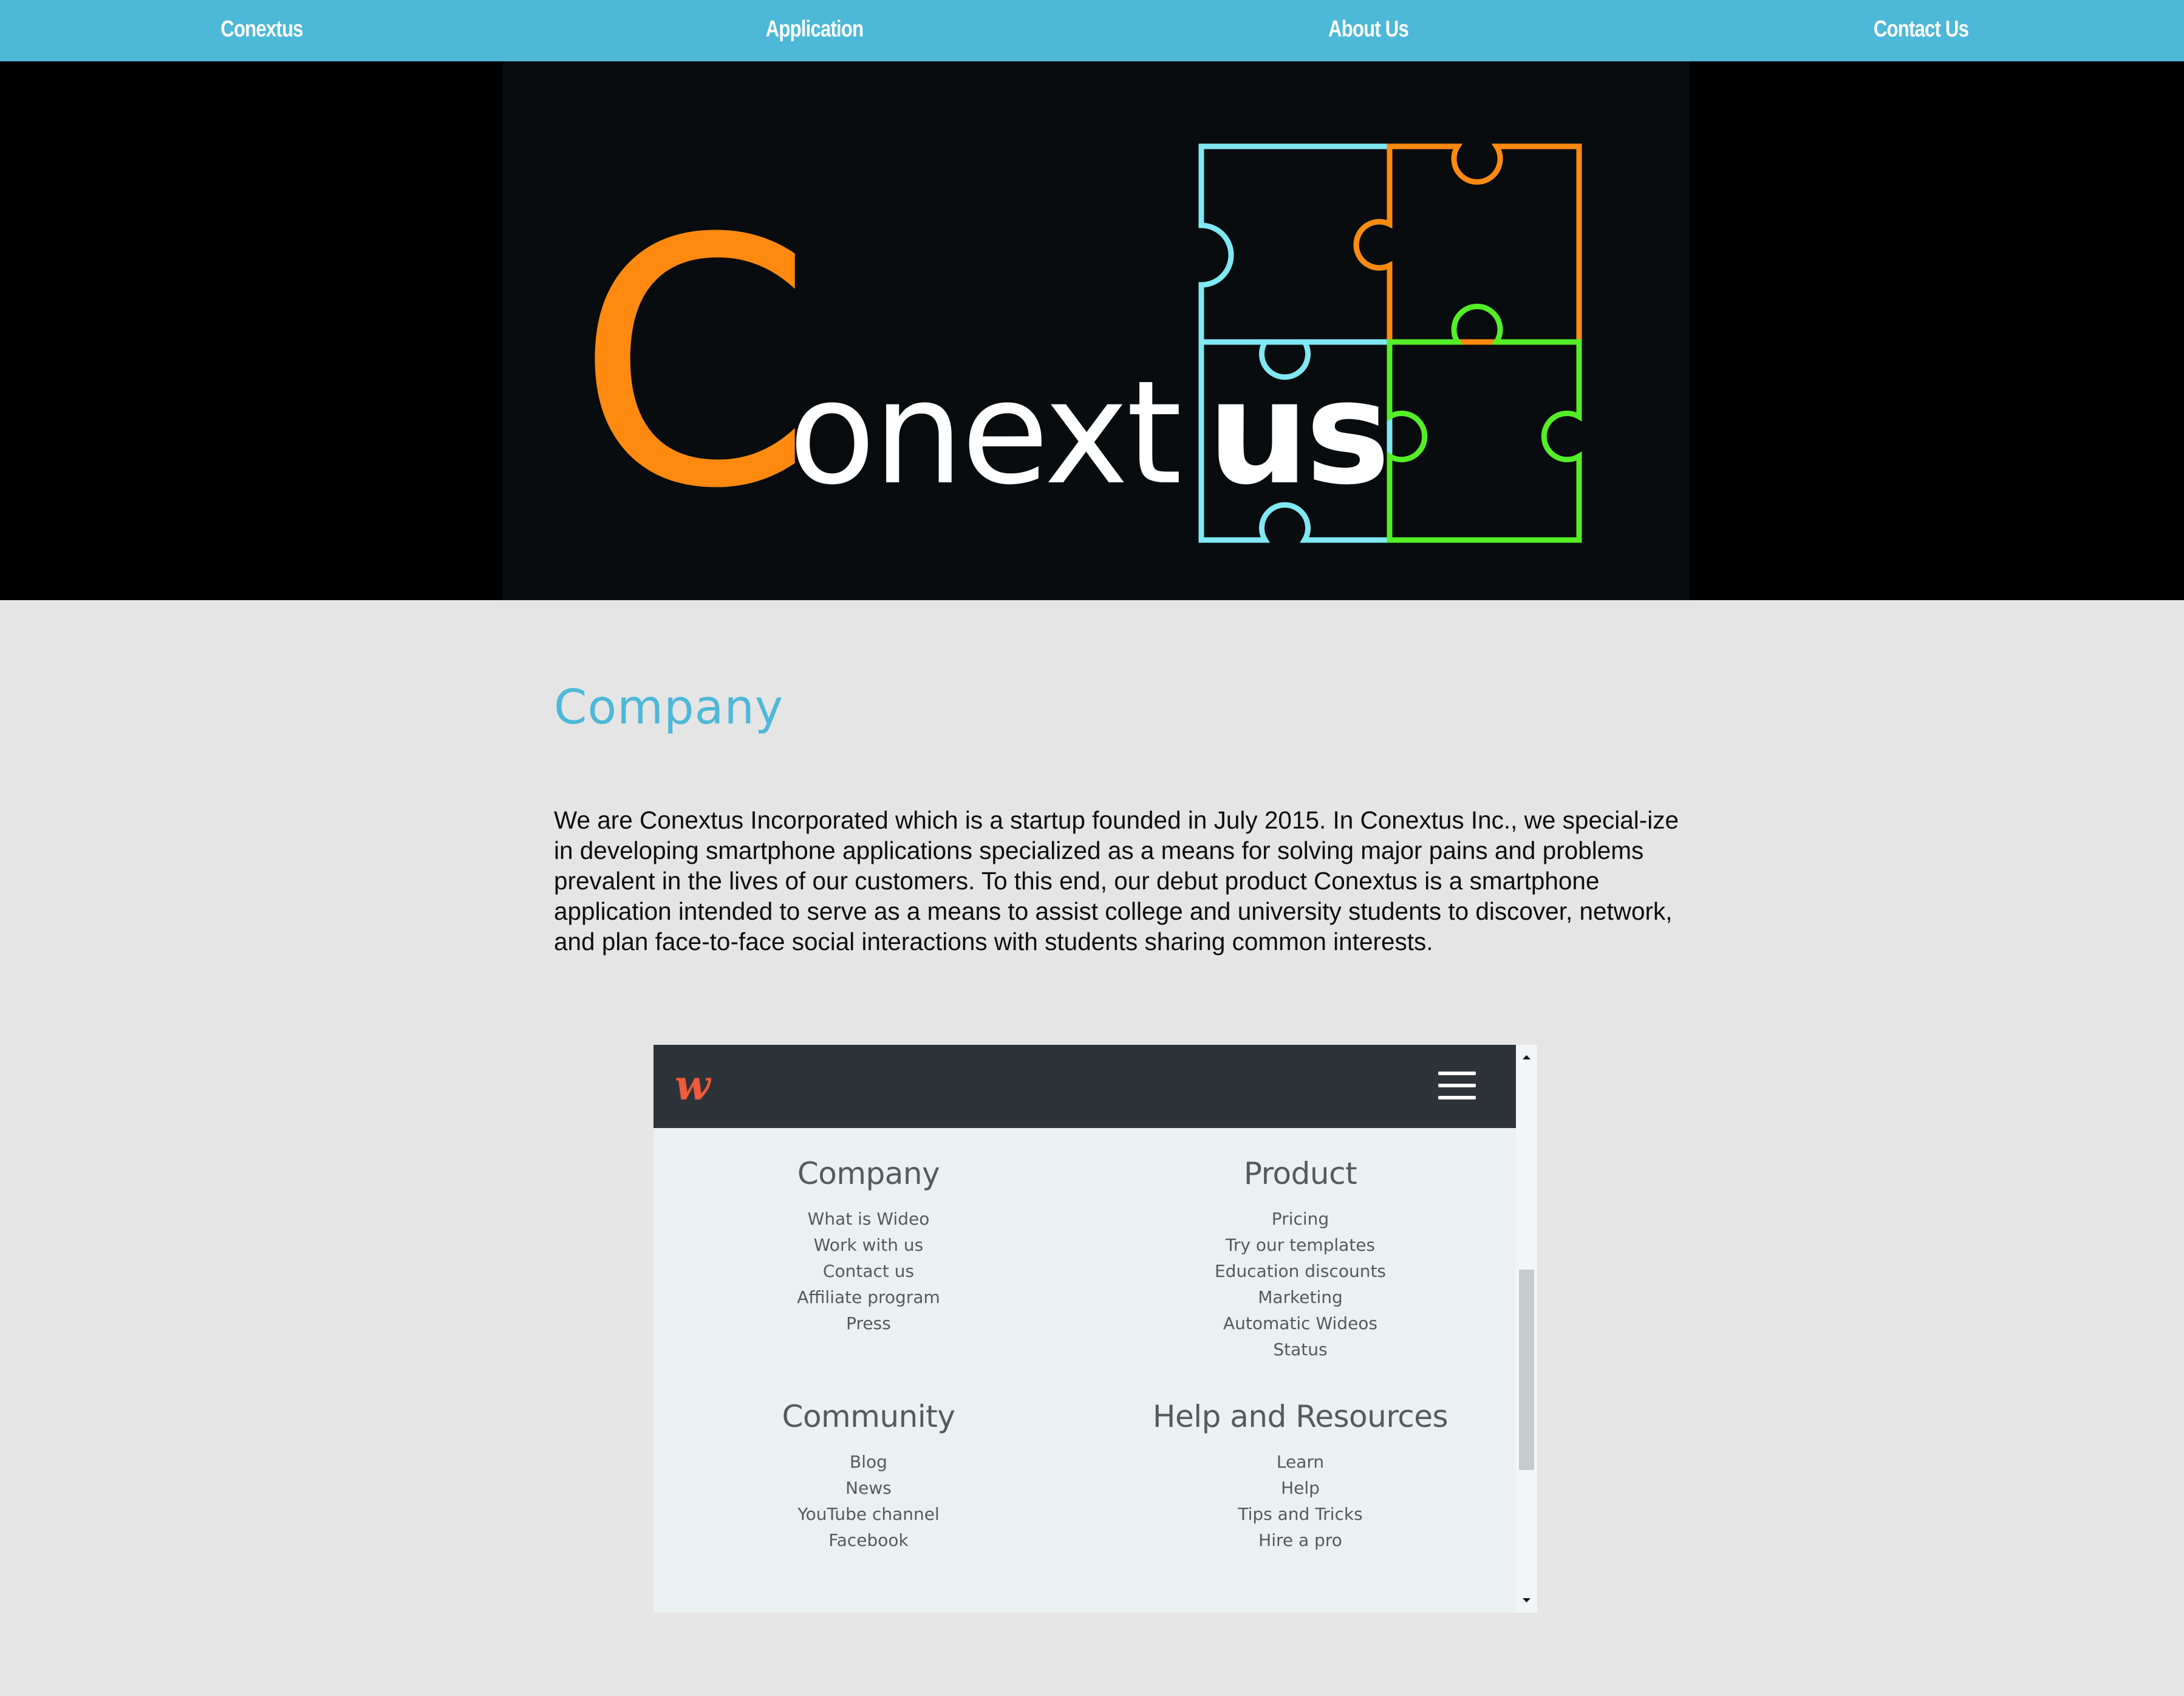 This screenshot has height=1696, width=2184. I want to click on hamburger-icon, so click(1457, 1085).